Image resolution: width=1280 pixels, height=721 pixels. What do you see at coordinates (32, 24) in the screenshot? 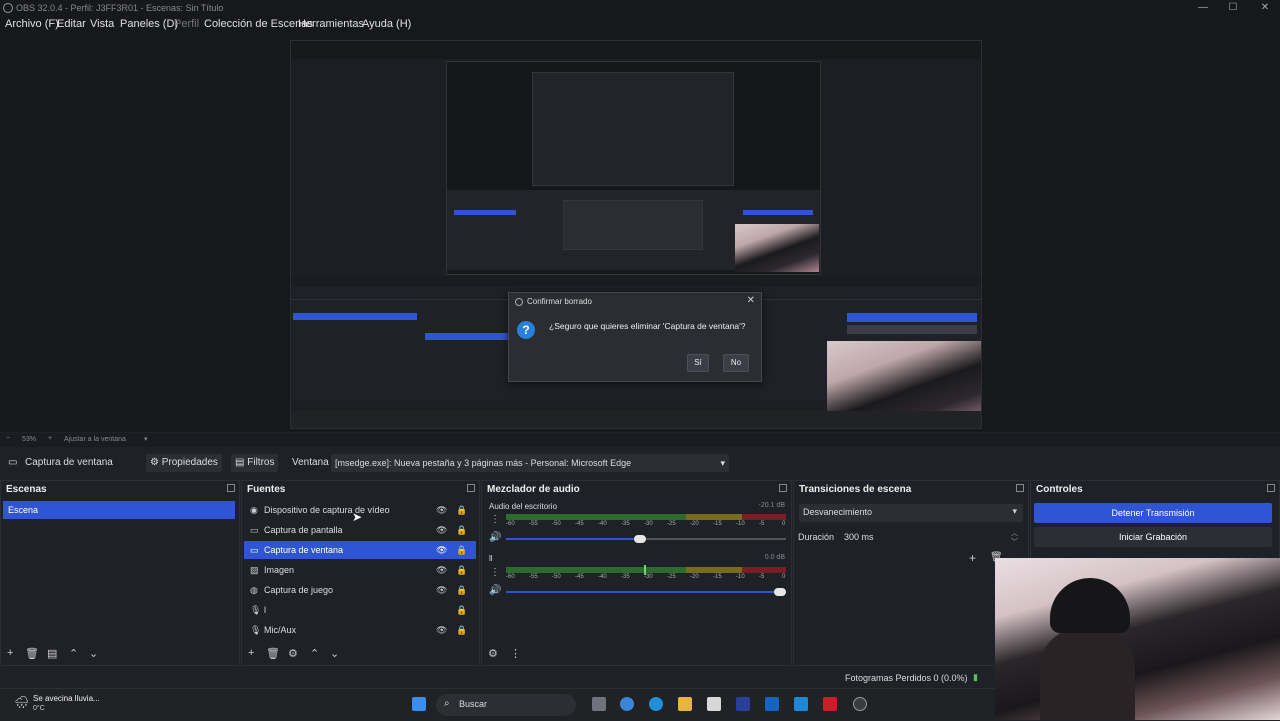
I see `menu-archivo: Archivo (F)` at bounding box center [32, 24].